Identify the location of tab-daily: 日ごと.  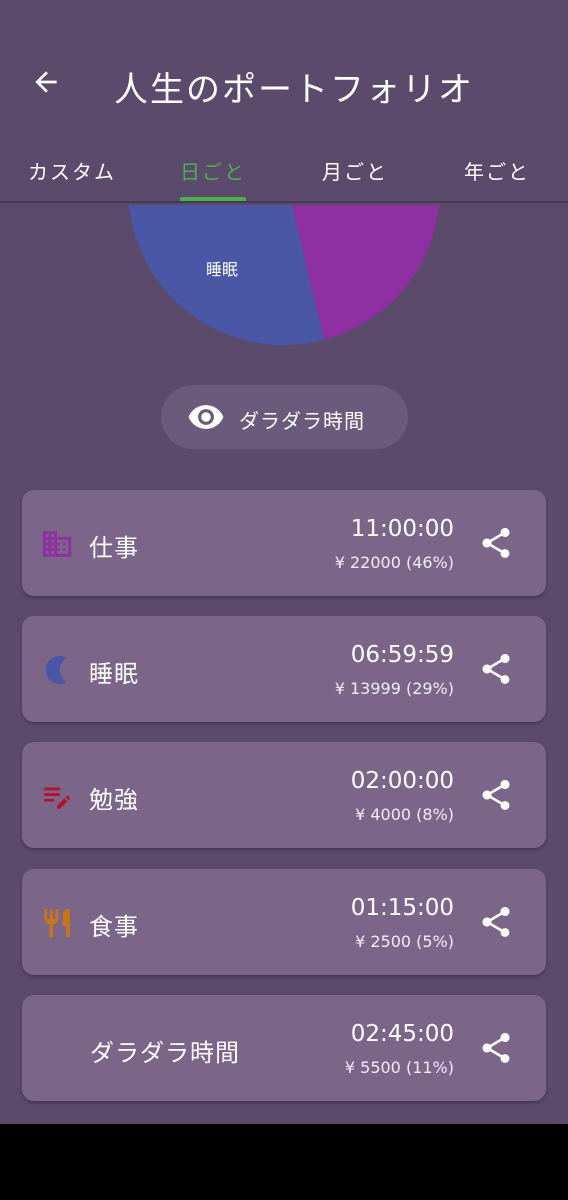
(213, 170).